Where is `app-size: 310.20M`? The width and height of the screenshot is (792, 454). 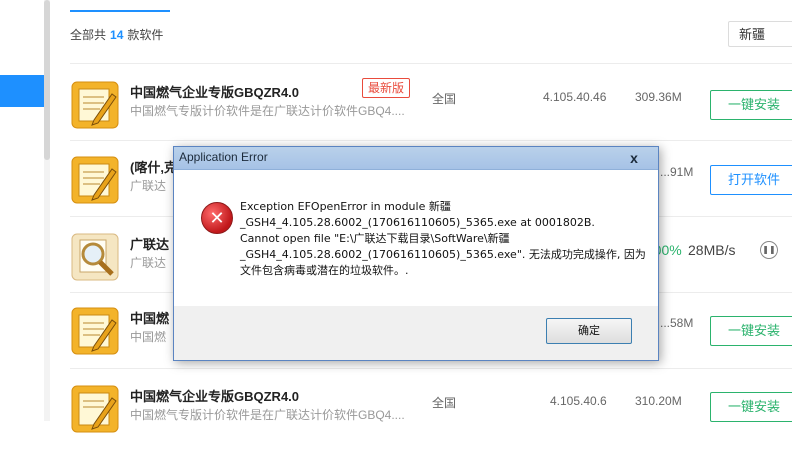
app-size: 310.20M is located at coordinates (658, 401).